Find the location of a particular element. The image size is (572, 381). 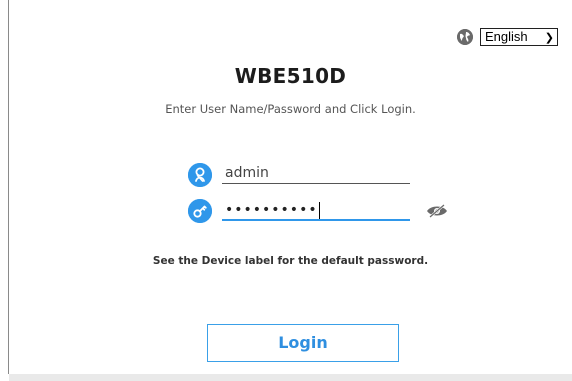

password-field: •••••••••• is located at coordinates (316, 210).